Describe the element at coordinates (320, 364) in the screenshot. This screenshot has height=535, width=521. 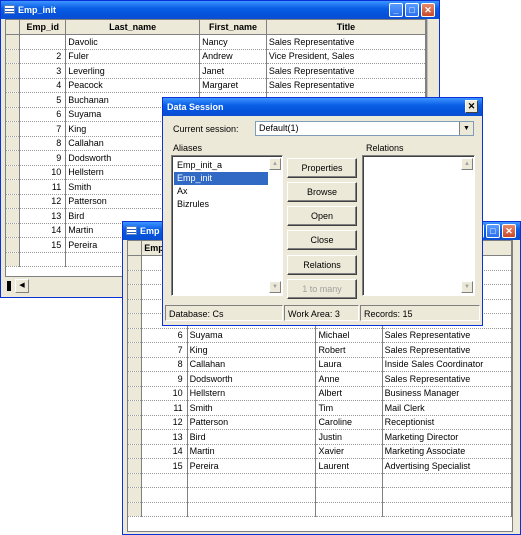
I see `table-row: 8 Callahan Laura Inside Sales Coordinator` at that location.